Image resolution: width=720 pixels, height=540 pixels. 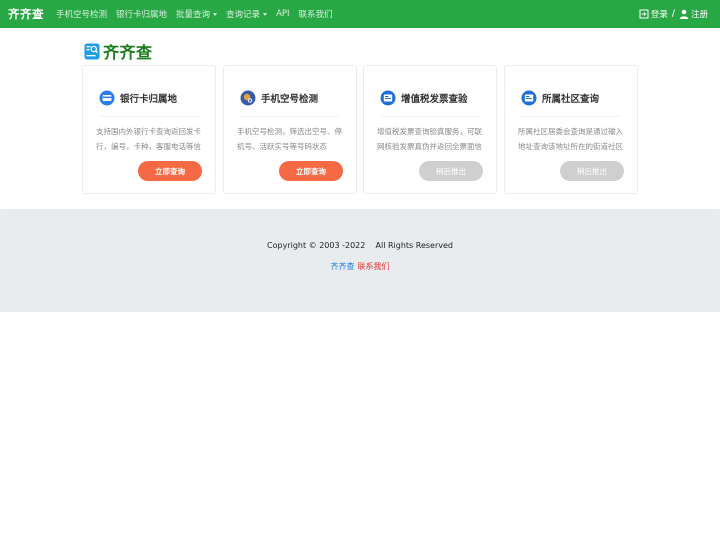 I want to click on footer-site-link: 齐齐查, so click(x=343, y=266).